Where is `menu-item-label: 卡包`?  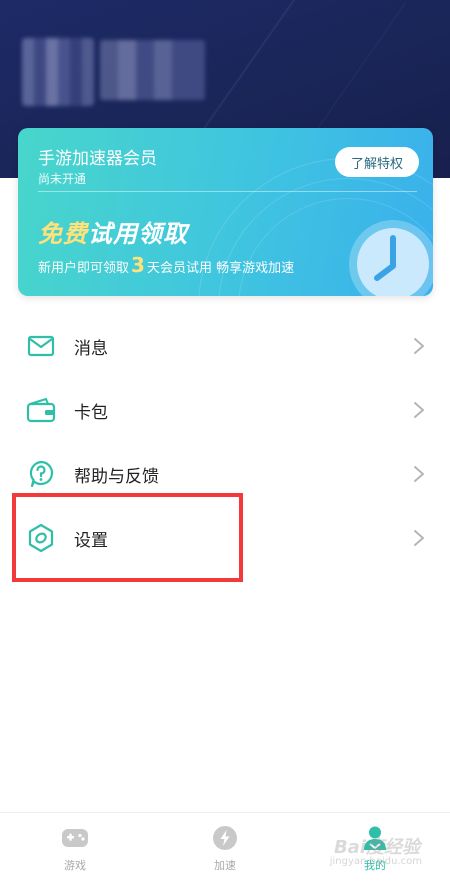 menu-item-label: 卡包 is located at coordinates (91, 412).